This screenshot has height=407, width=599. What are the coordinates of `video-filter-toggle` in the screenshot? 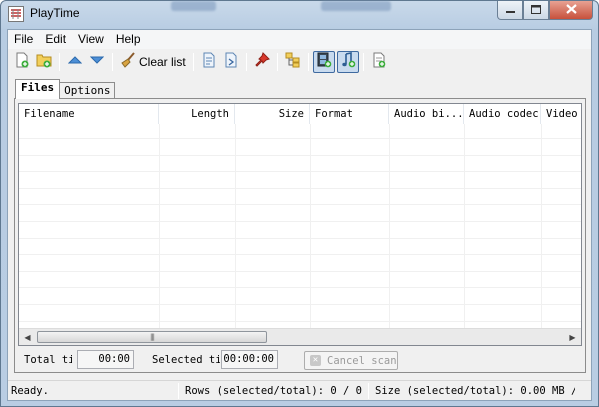 It's located at (323, 61).